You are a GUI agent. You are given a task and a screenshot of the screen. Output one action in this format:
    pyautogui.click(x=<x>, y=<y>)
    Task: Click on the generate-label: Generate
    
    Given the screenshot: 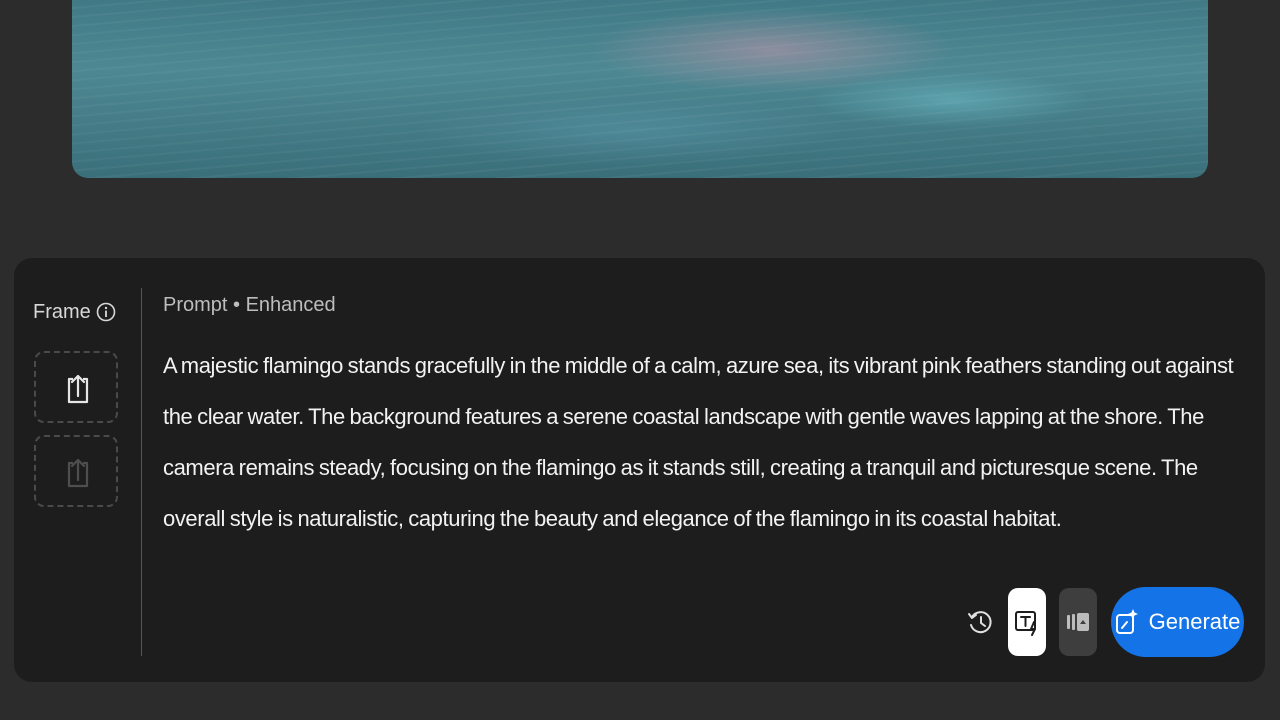 What is the action you would take?
    pyautogui.click(x=1194, y=621)
    